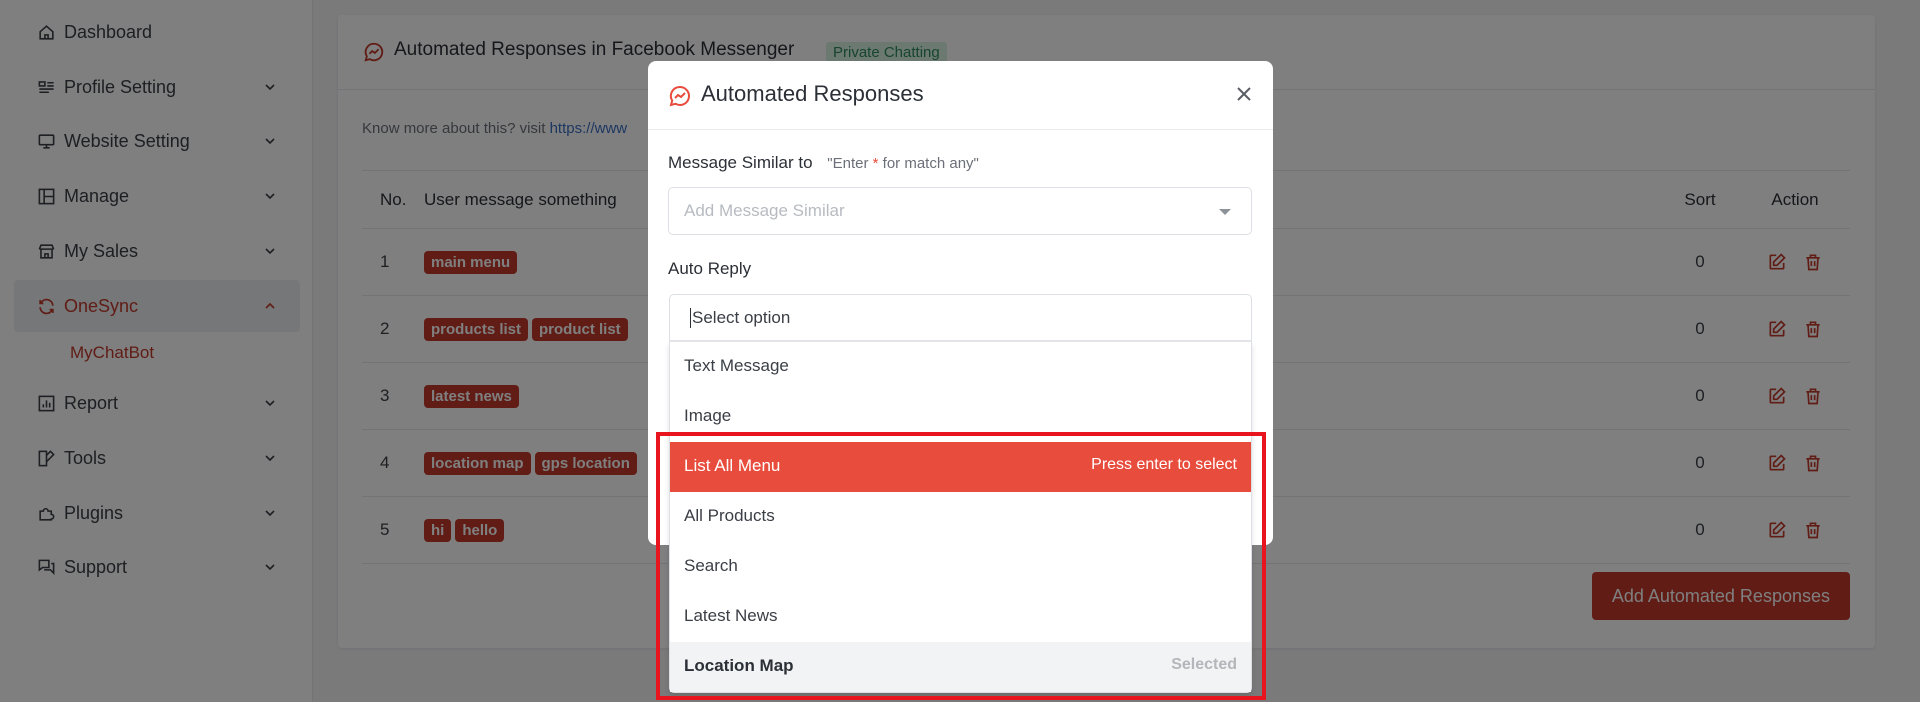 Image resolution: width=1920 pixels, height=702 pixels. I want to click on modal-title: Automated Responses, so click(812, 93).